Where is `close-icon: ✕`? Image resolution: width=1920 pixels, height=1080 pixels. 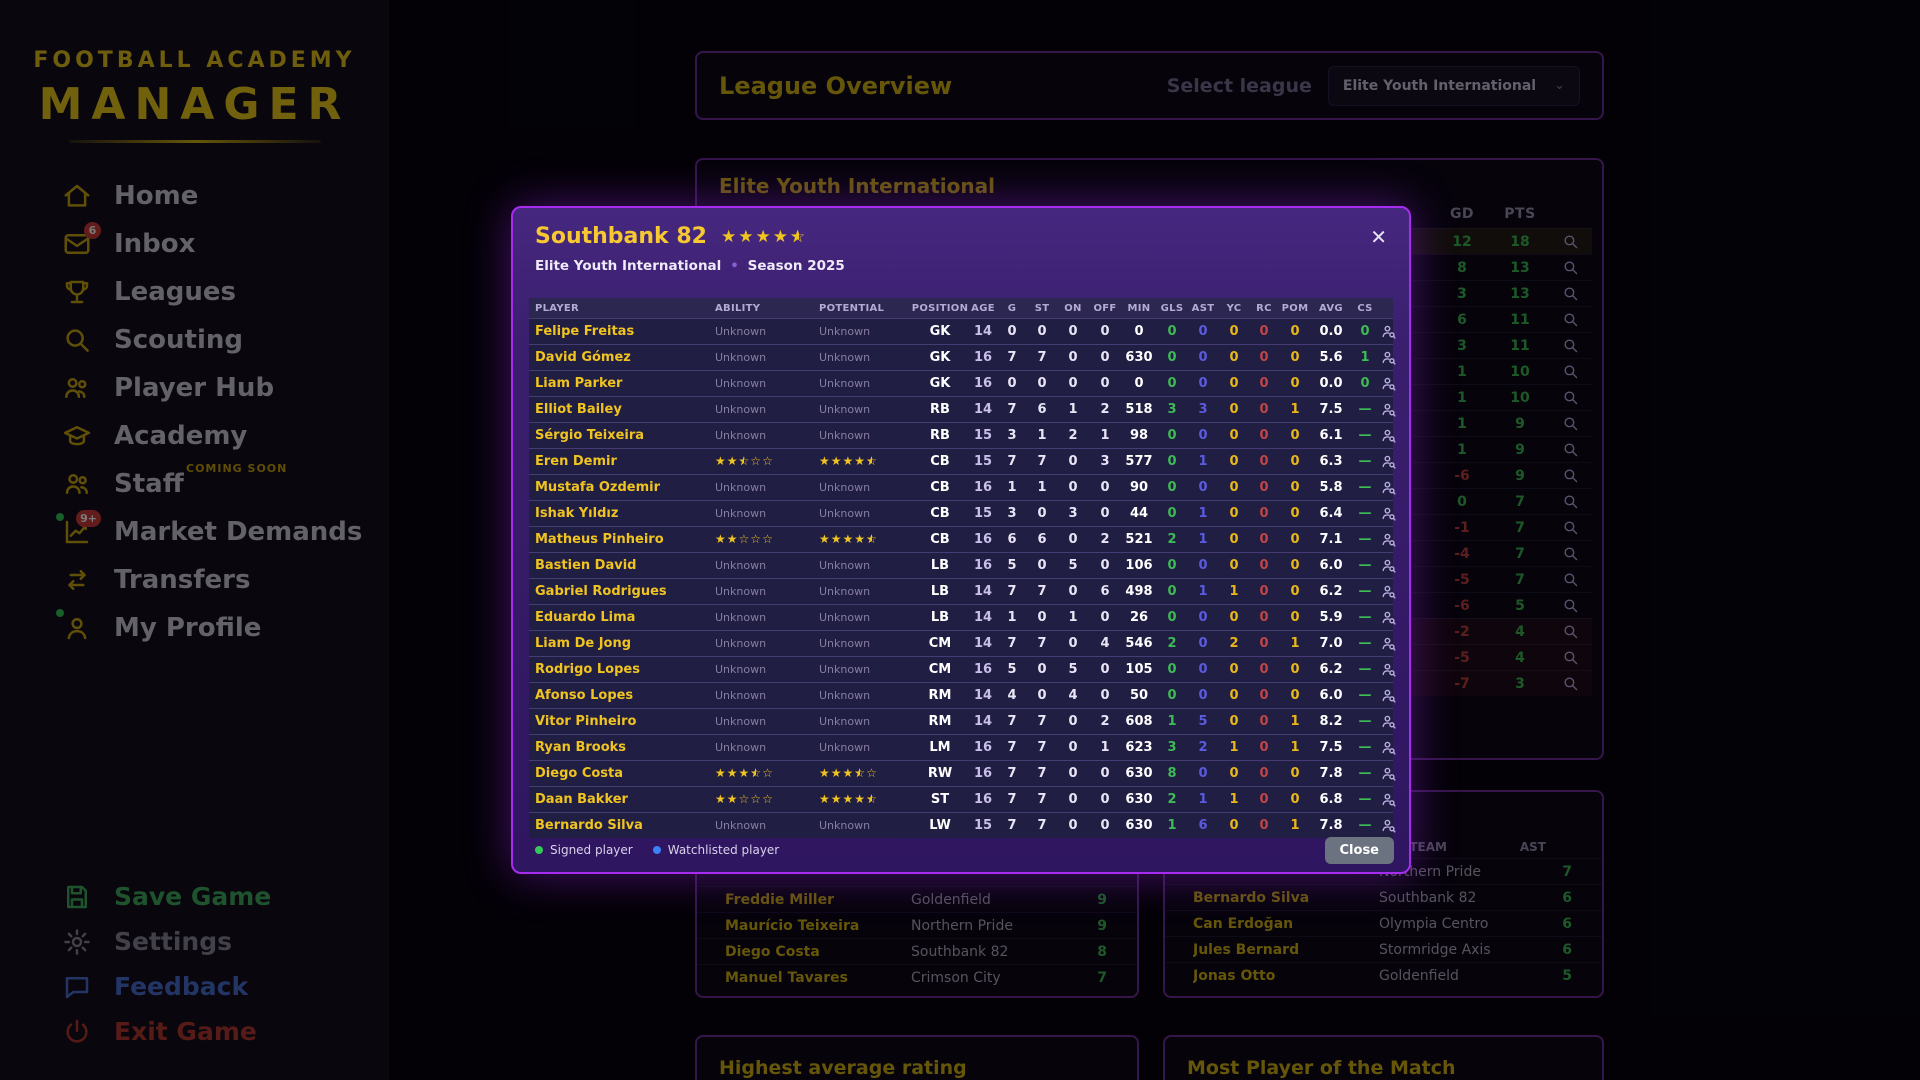
close-icon: ✕ is located at coordinates (1378, 237).